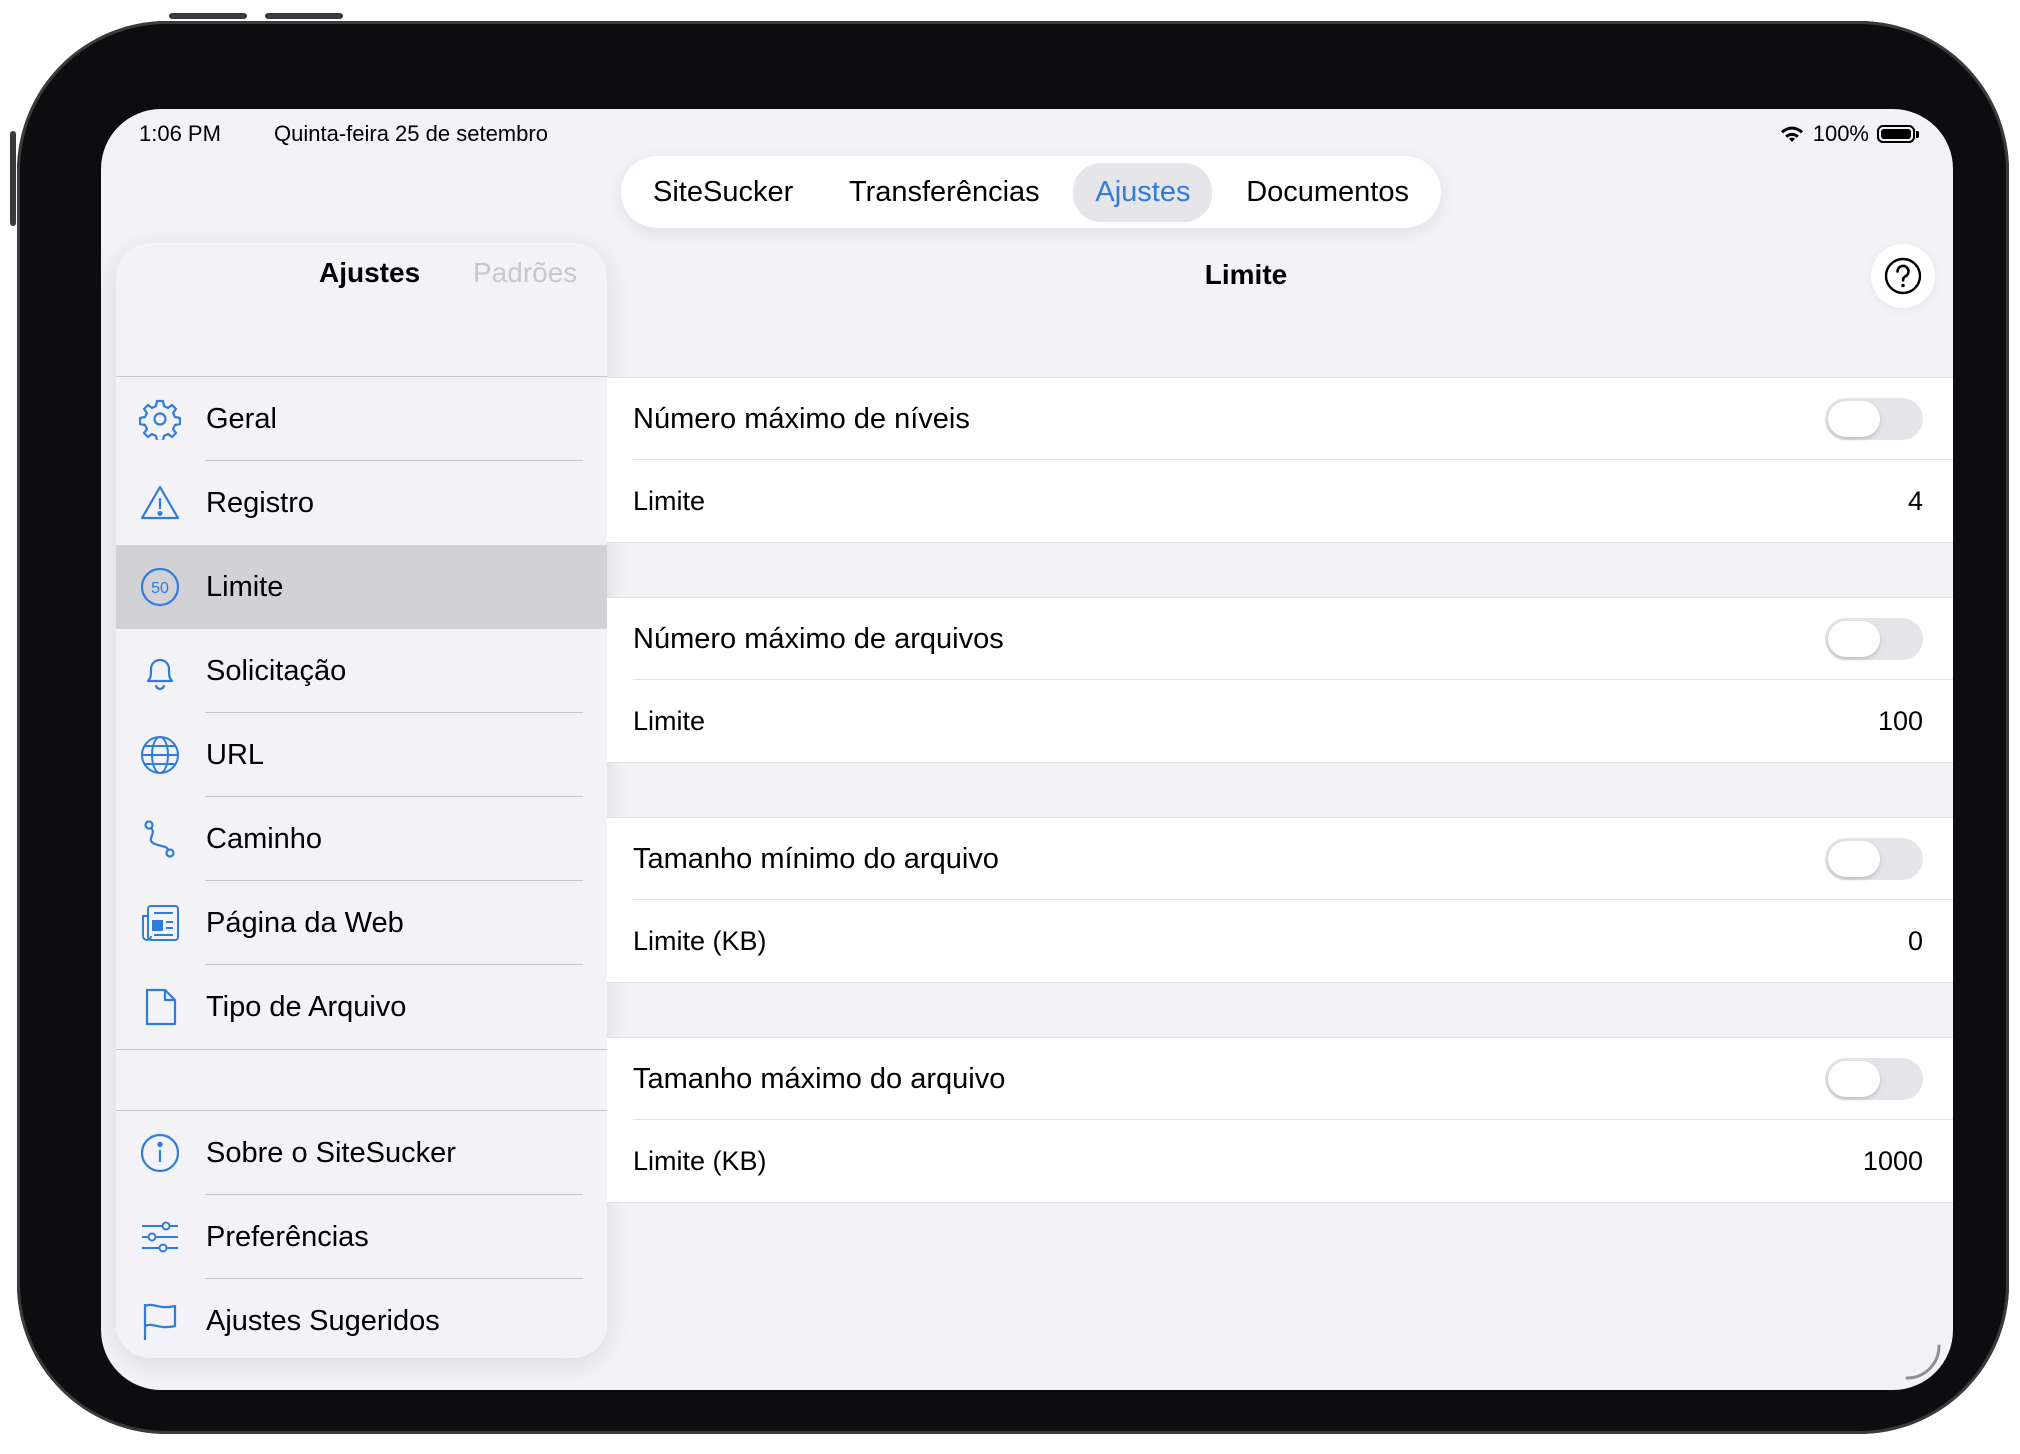 This screenshot has height=1454, width=2020. I want to click on tab-sitesucker: SiteSucker, so click(723, 192).